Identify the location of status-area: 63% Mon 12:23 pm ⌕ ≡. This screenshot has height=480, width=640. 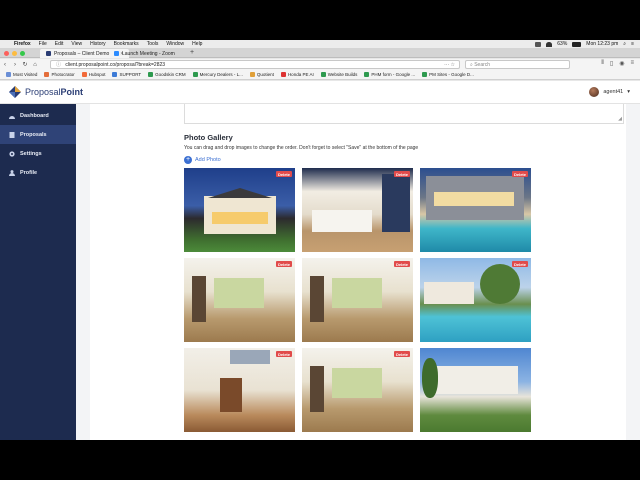
(587, 44).